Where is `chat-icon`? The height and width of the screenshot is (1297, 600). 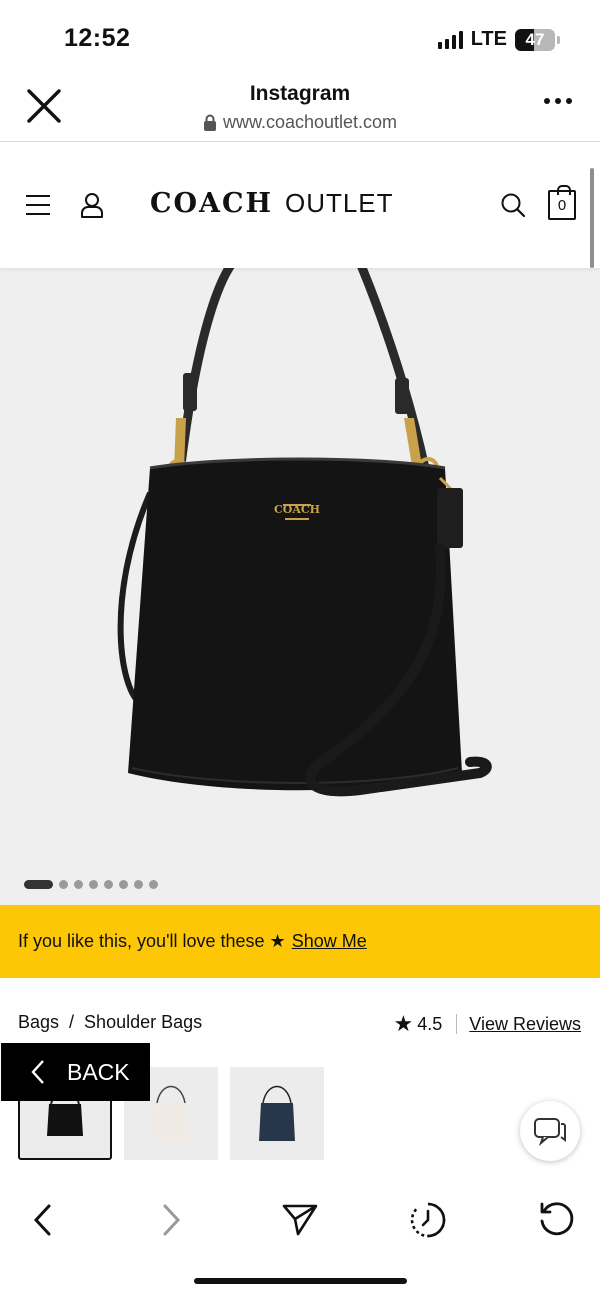 chat-icon is located at coordinates (550, 1132).